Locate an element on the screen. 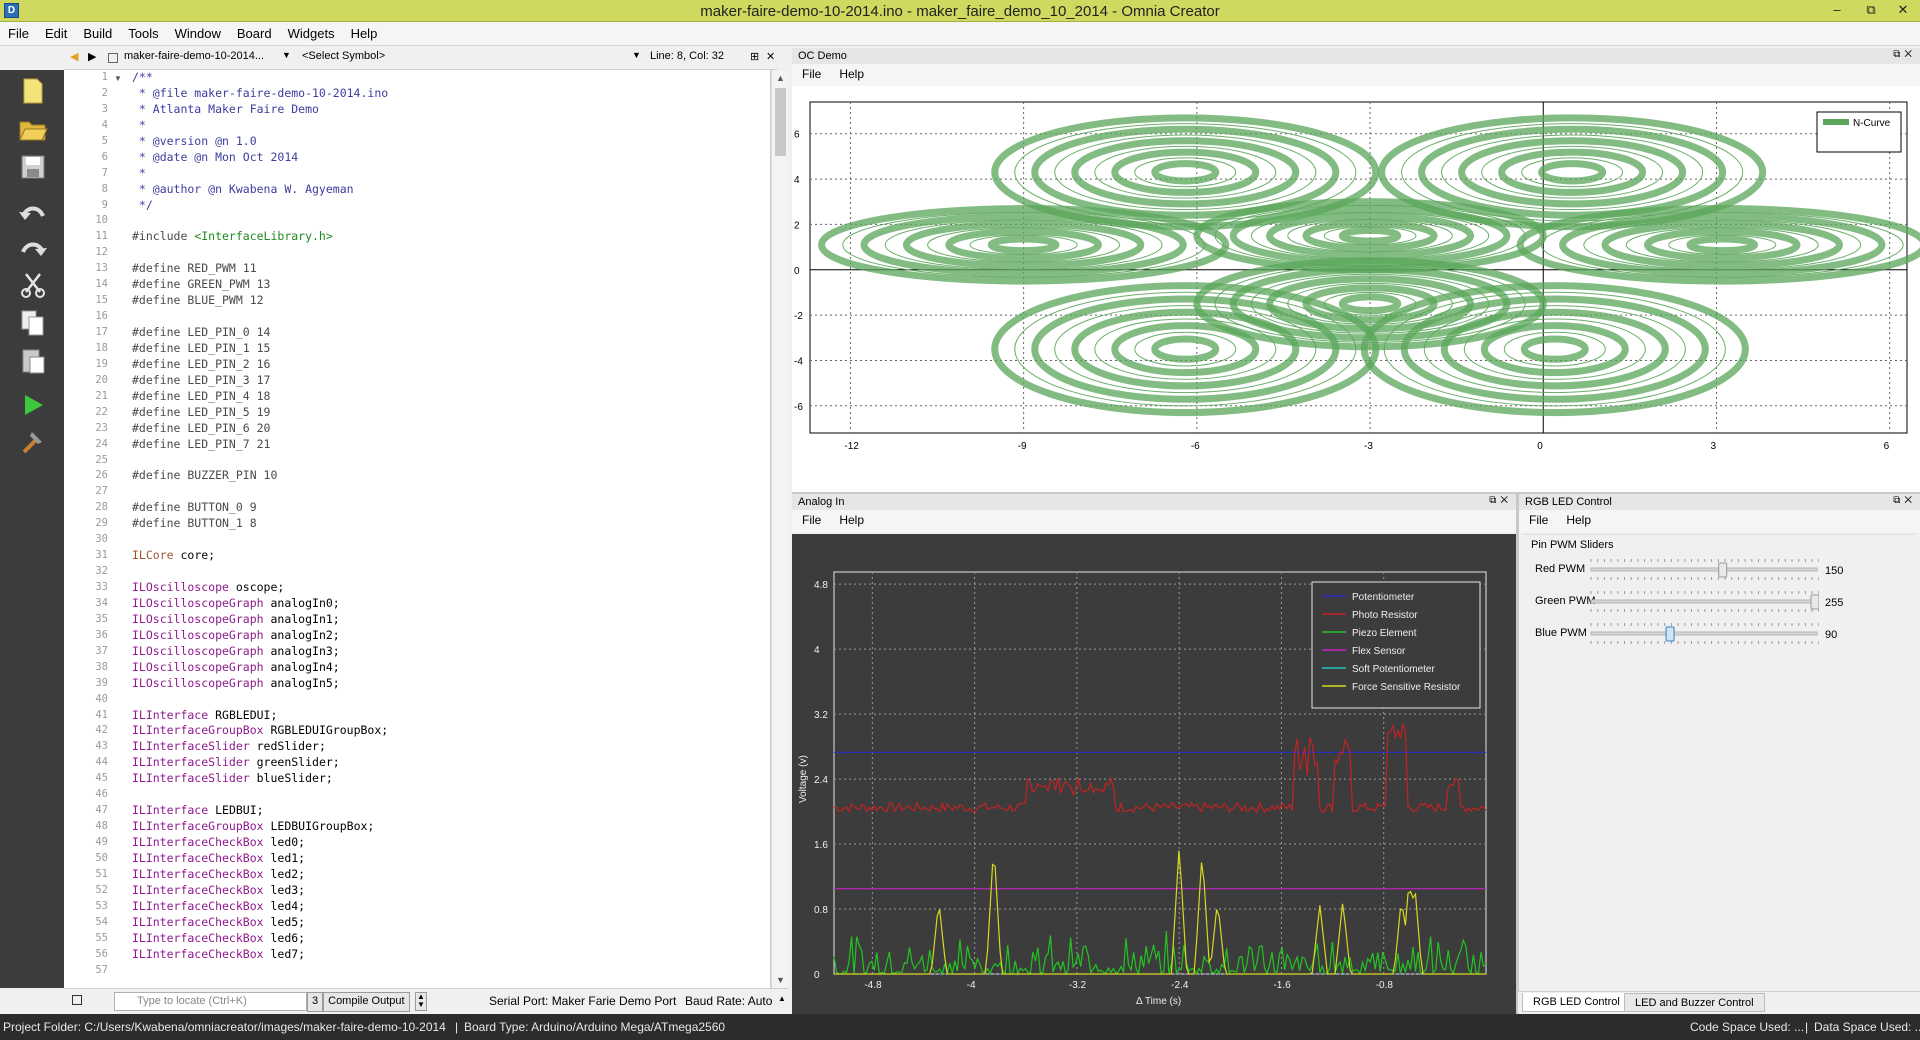 Image resolution: width=1920 pixels, height=1040 pixels. code-line: ILInterfaceCheckBox led6; is located at coordinates (451, 939).